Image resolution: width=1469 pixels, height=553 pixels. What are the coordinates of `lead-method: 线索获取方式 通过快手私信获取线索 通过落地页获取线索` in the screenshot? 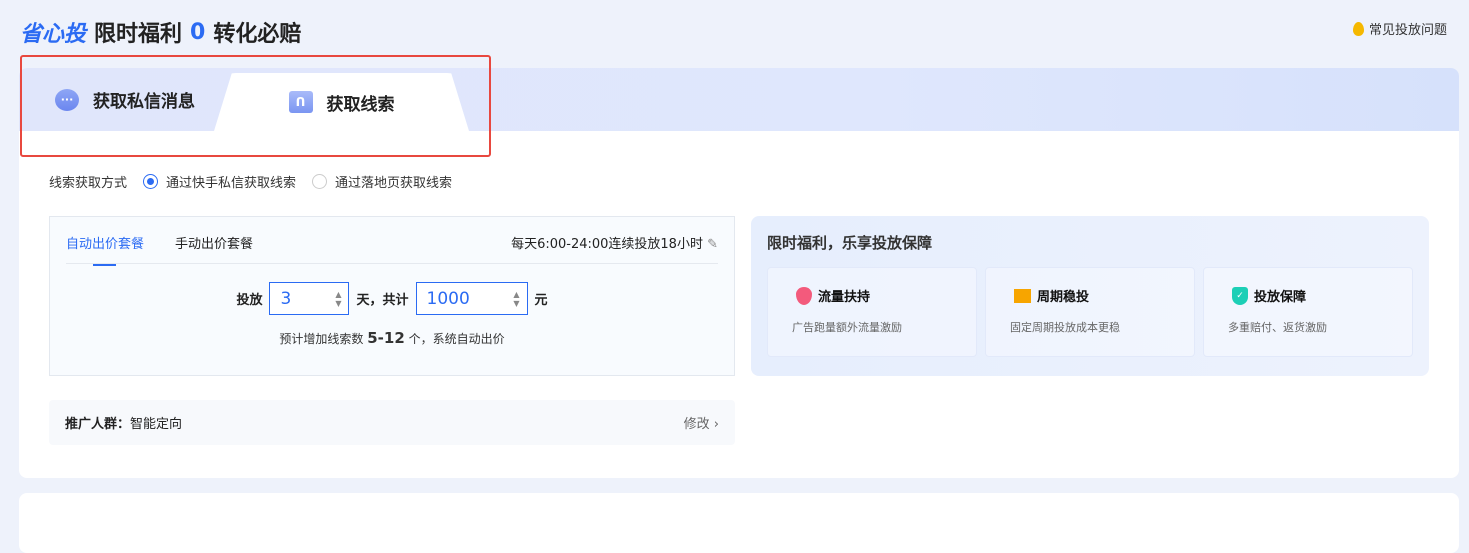 It's located at (250, 181).